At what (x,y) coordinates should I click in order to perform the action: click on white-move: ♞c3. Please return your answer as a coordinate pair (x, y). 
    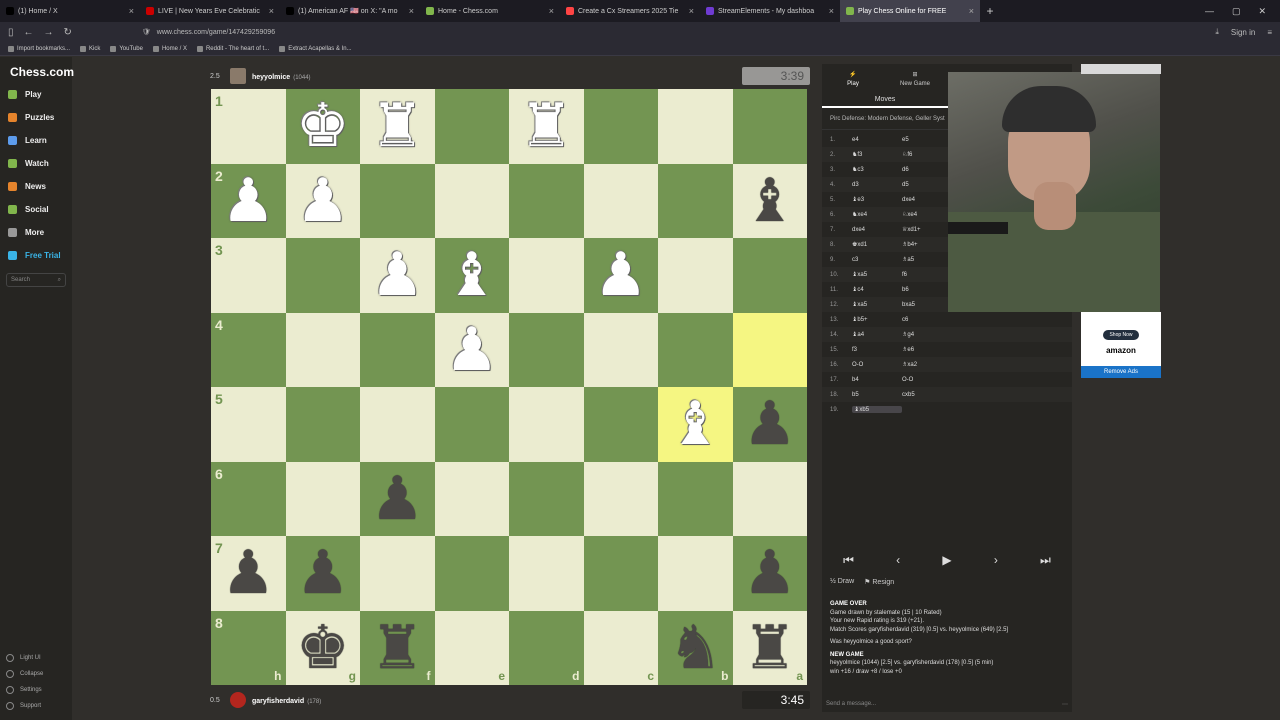
    Looking at the image, I should click on (877, 169).